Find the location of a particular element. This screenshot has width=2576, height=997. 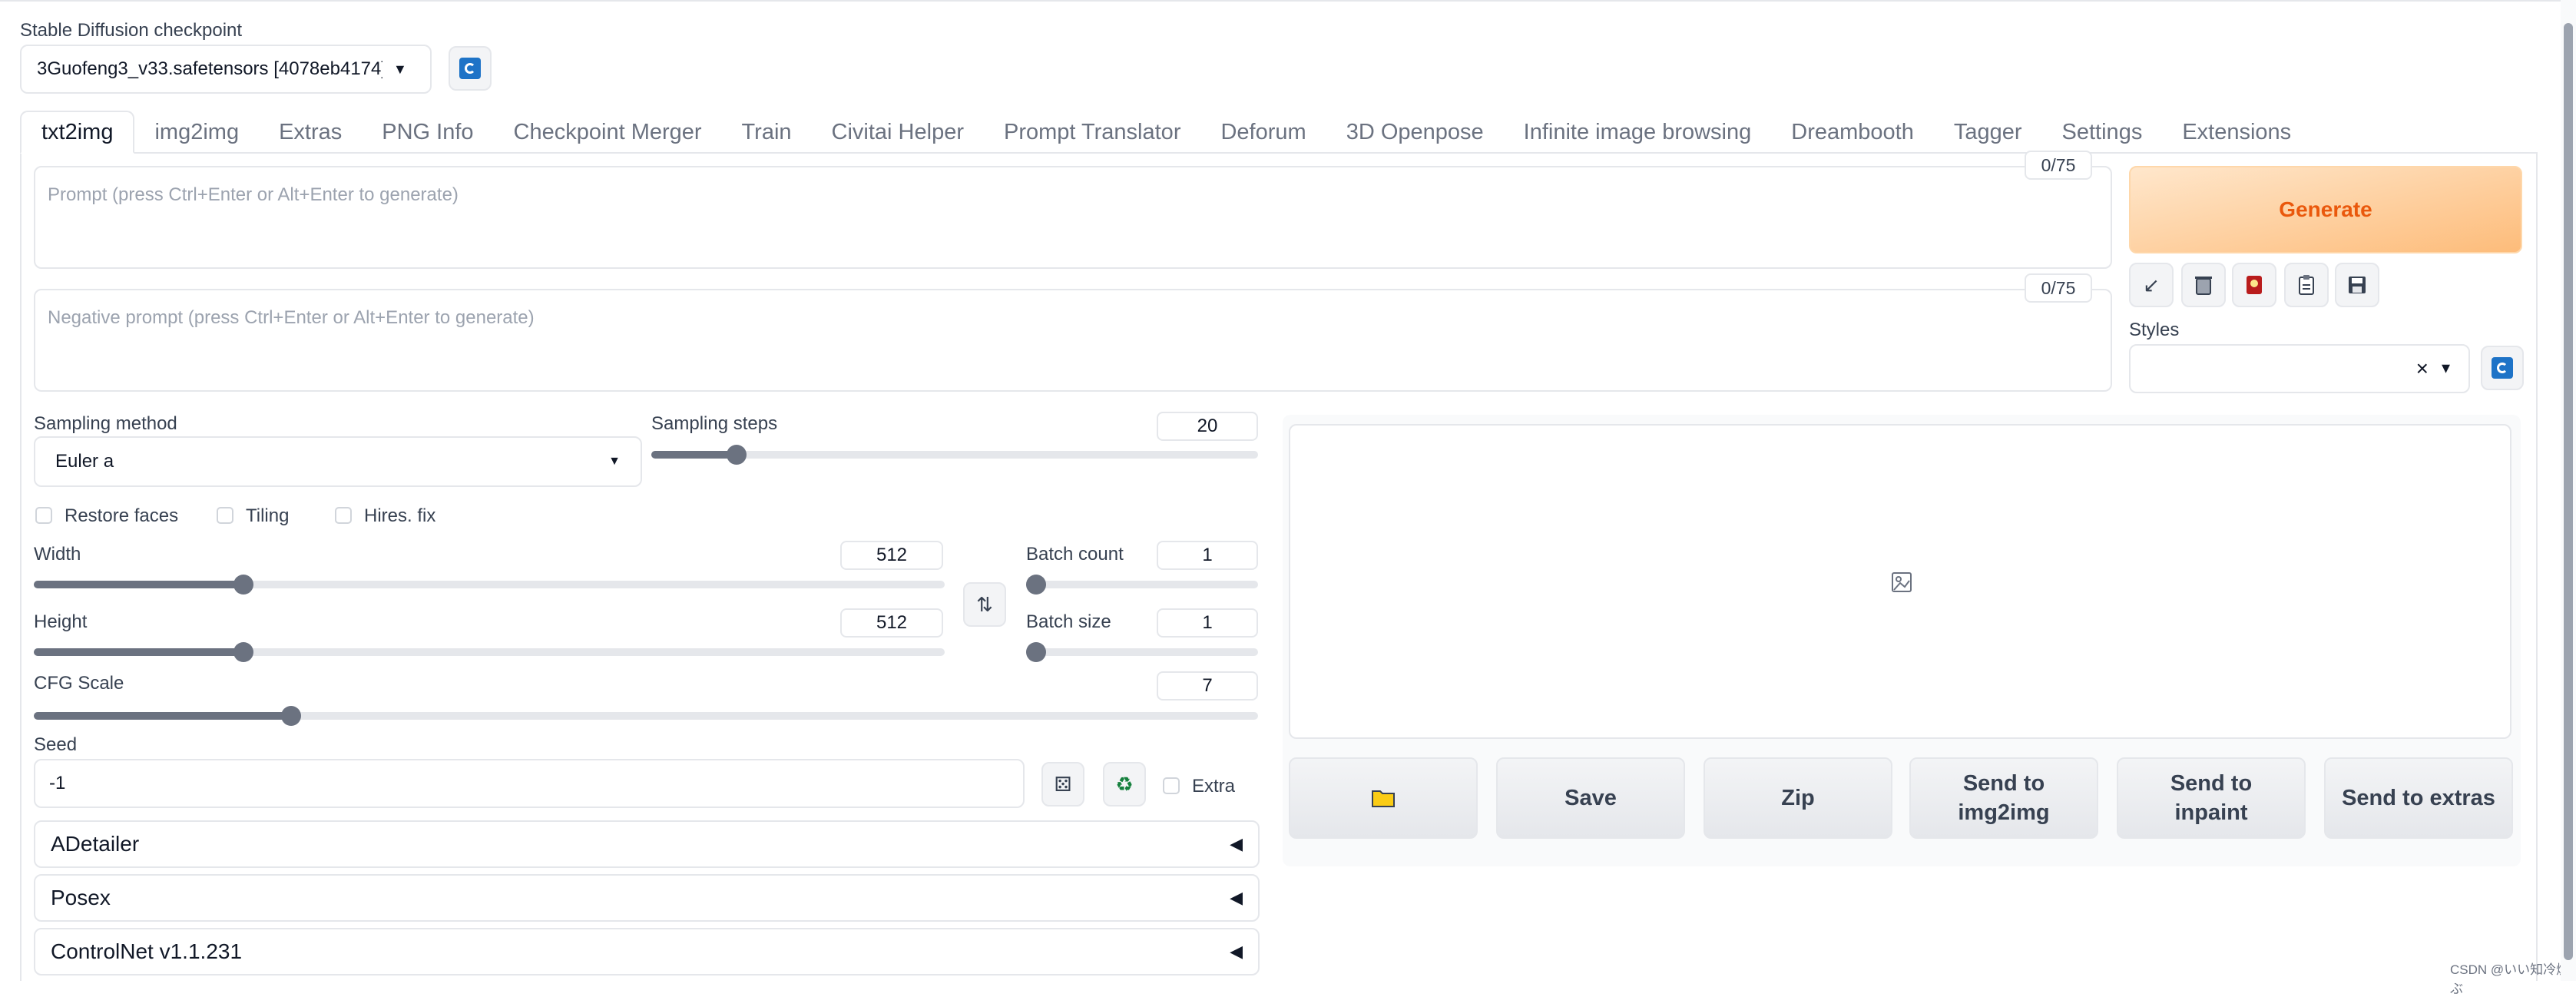

swap-dimensions-button: ⇅ is located at coordinates (984, 604).